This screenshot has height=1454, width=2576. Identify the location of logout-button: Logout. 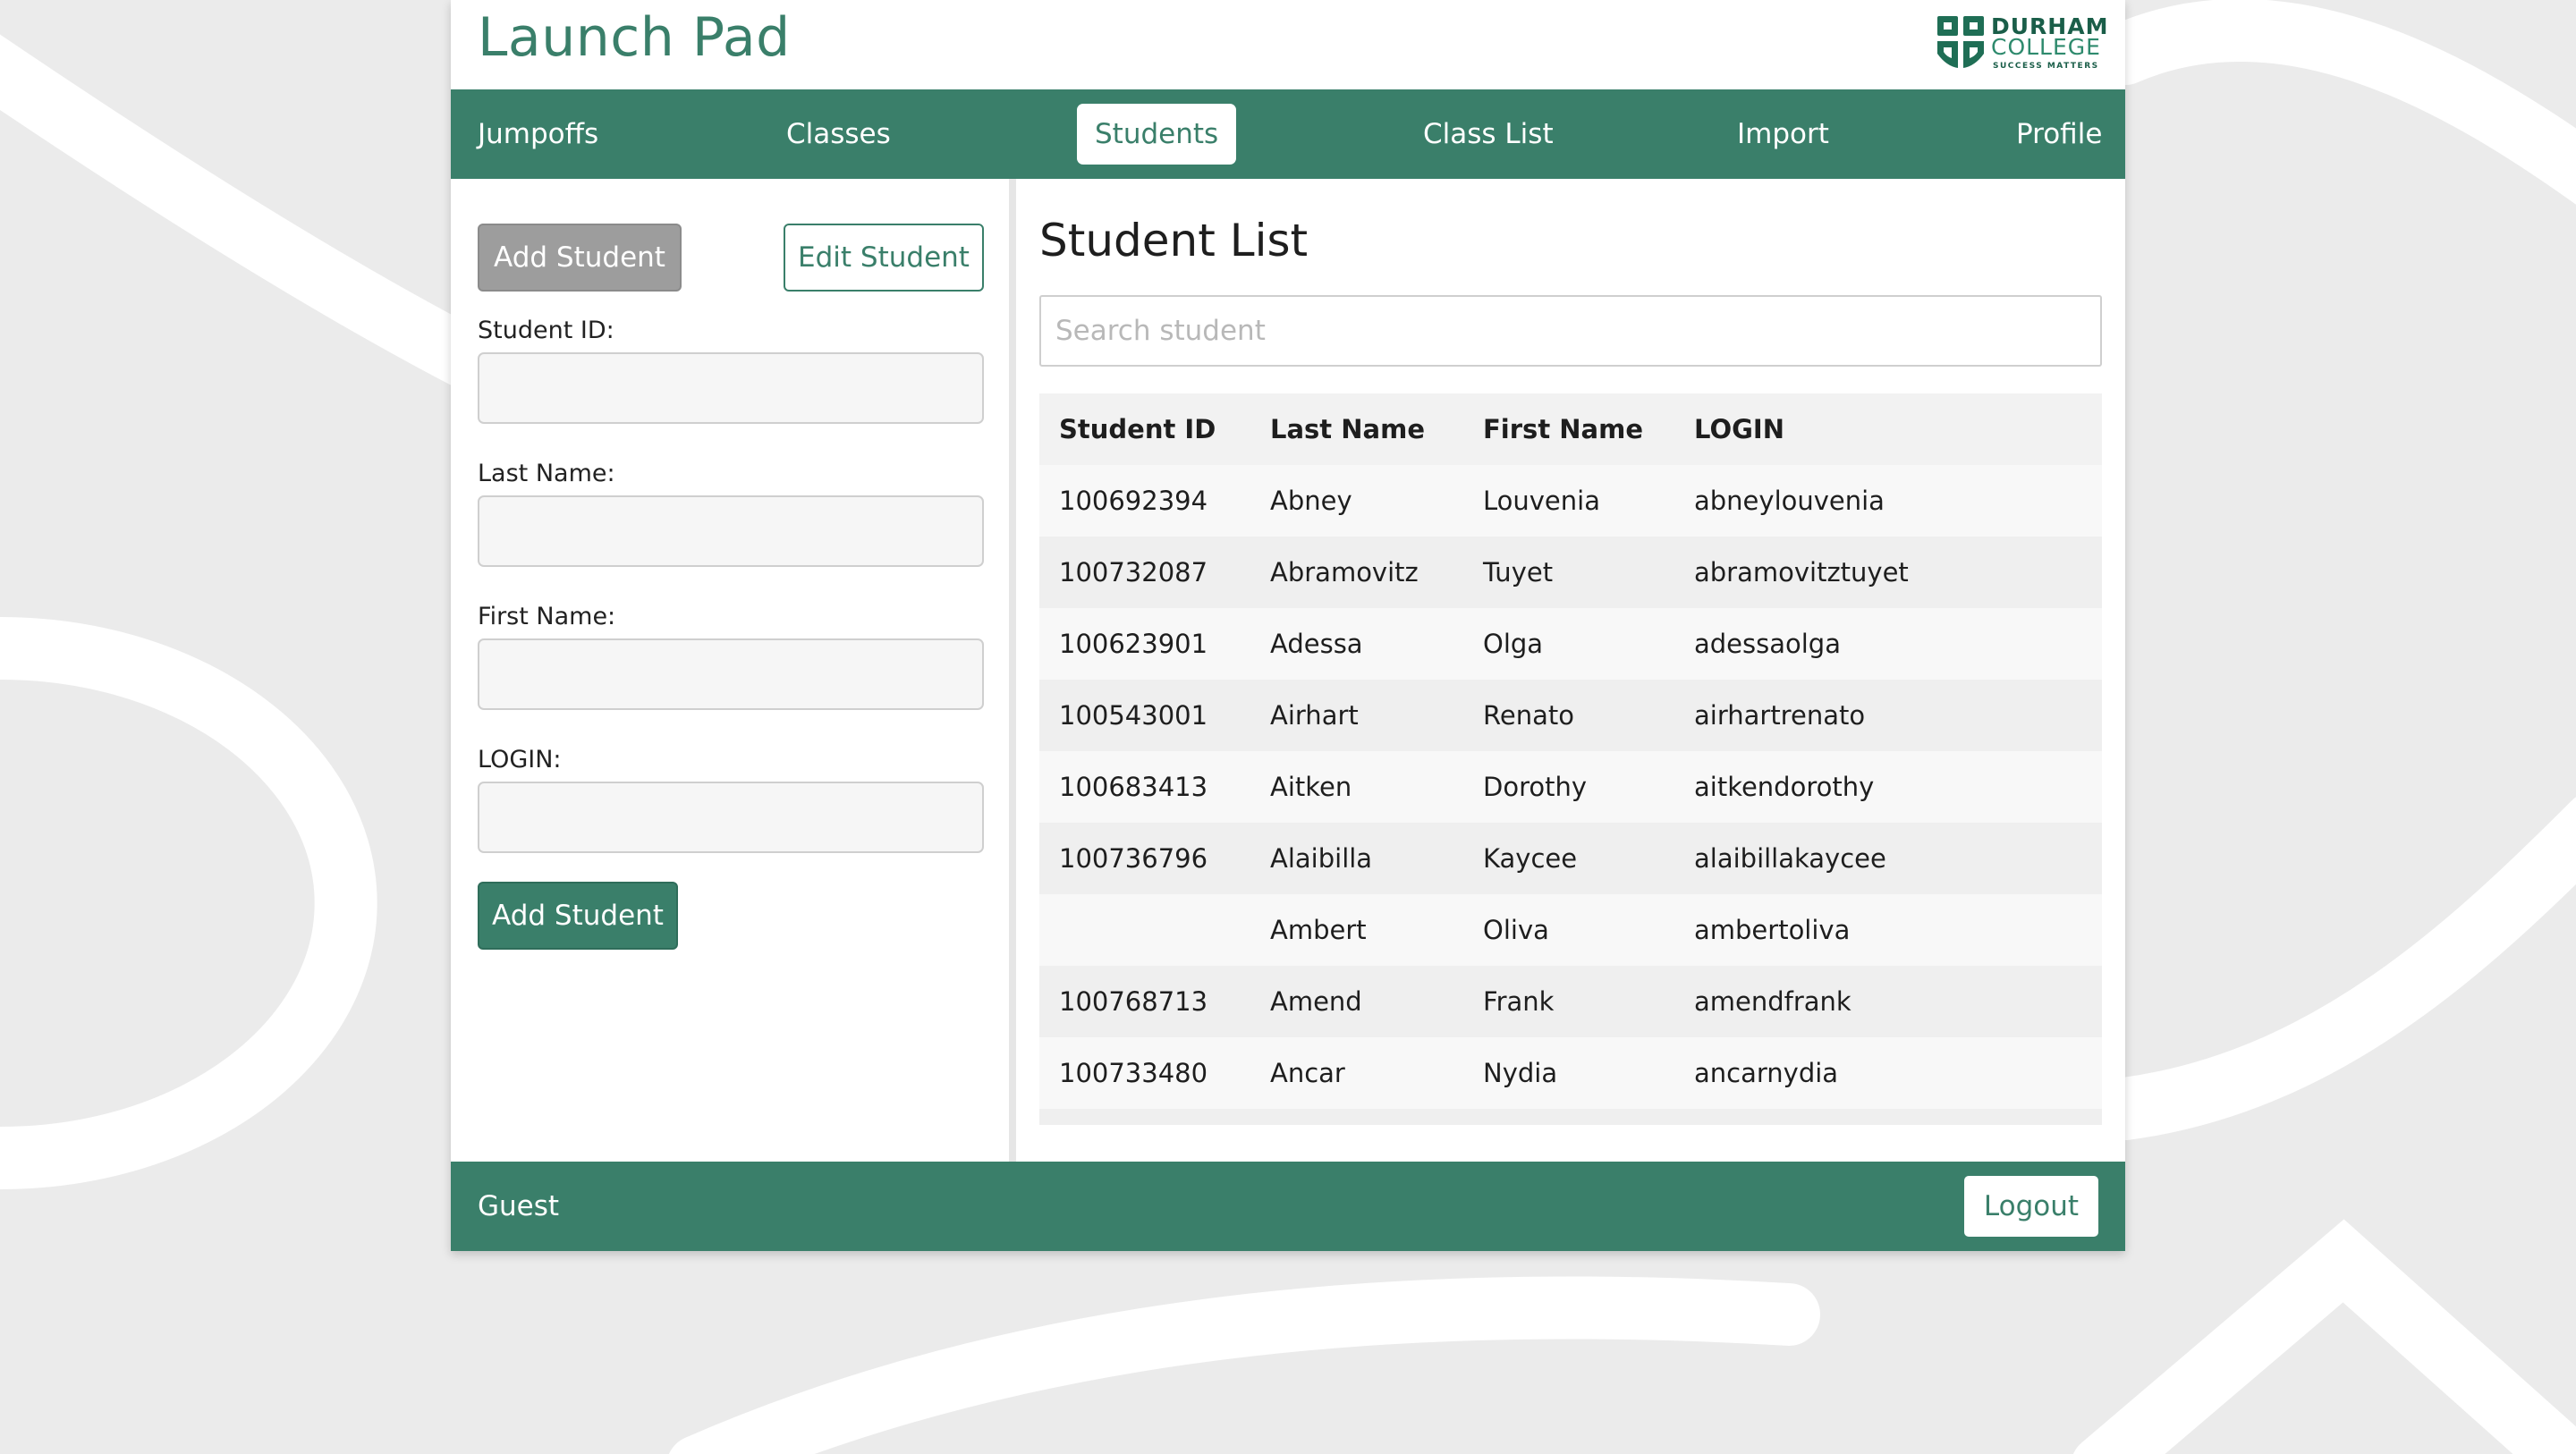
(2031, 1206).